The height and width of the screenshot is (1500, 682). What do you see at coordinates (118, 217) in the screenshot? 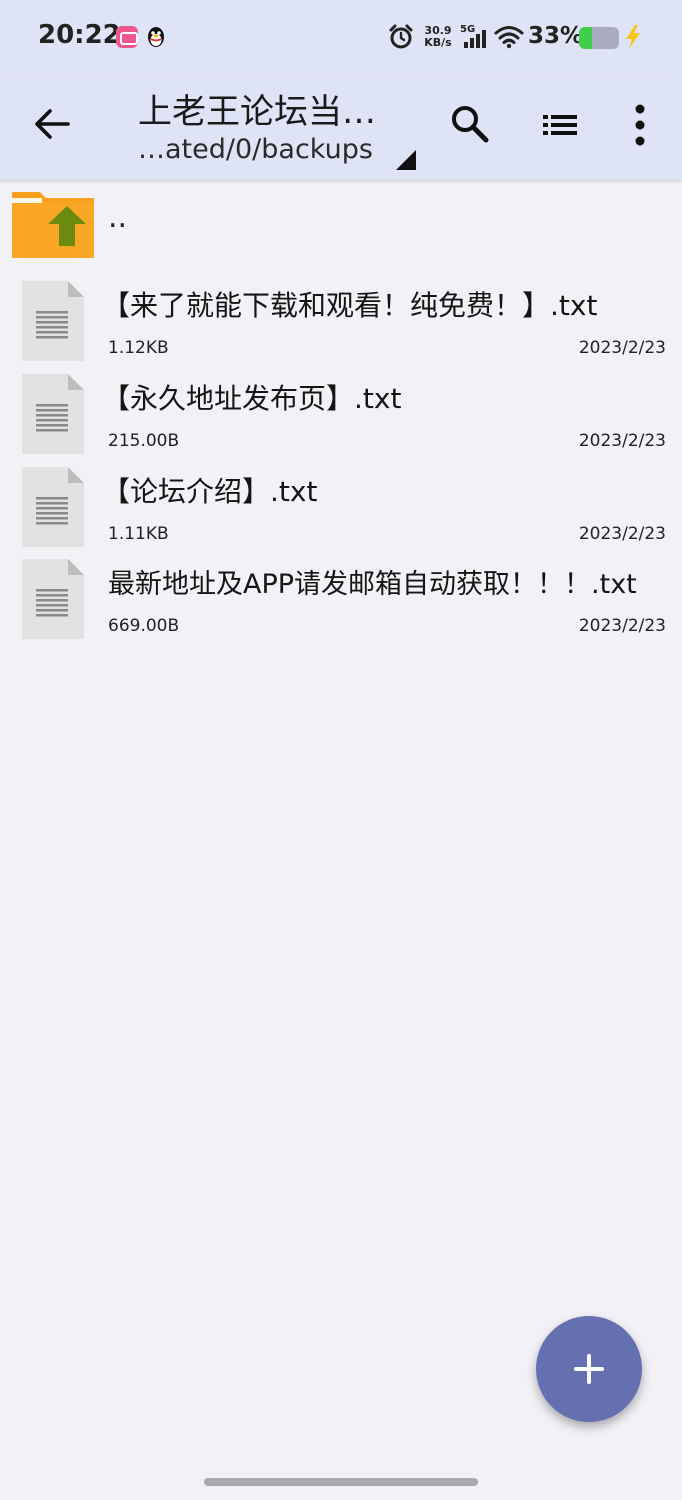
I see `parent-directory-label: ..` at bounding box center [118, 217].